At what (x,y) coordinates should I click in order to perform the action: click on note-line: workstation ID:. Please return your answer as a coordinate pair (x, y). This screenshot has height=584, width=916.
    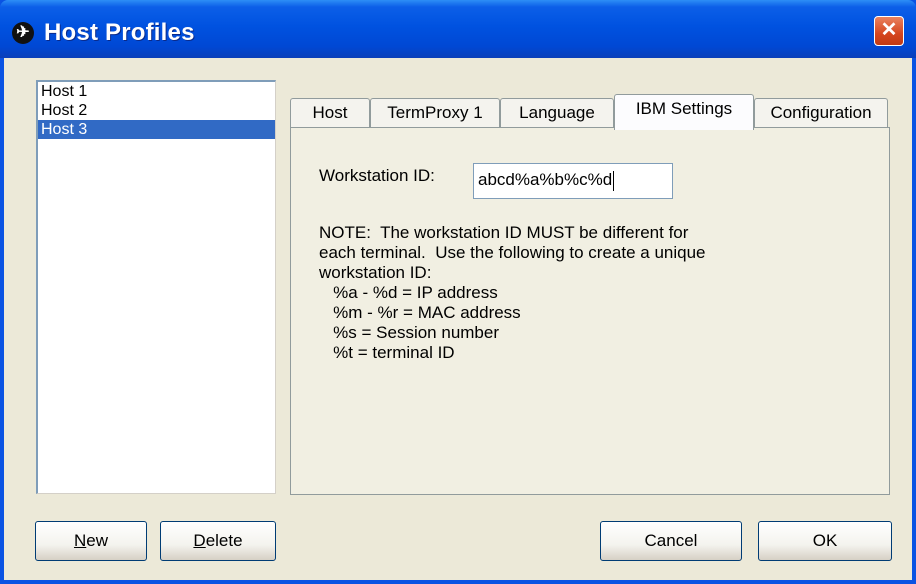
    Looking at the image, I should click on (375, 272).